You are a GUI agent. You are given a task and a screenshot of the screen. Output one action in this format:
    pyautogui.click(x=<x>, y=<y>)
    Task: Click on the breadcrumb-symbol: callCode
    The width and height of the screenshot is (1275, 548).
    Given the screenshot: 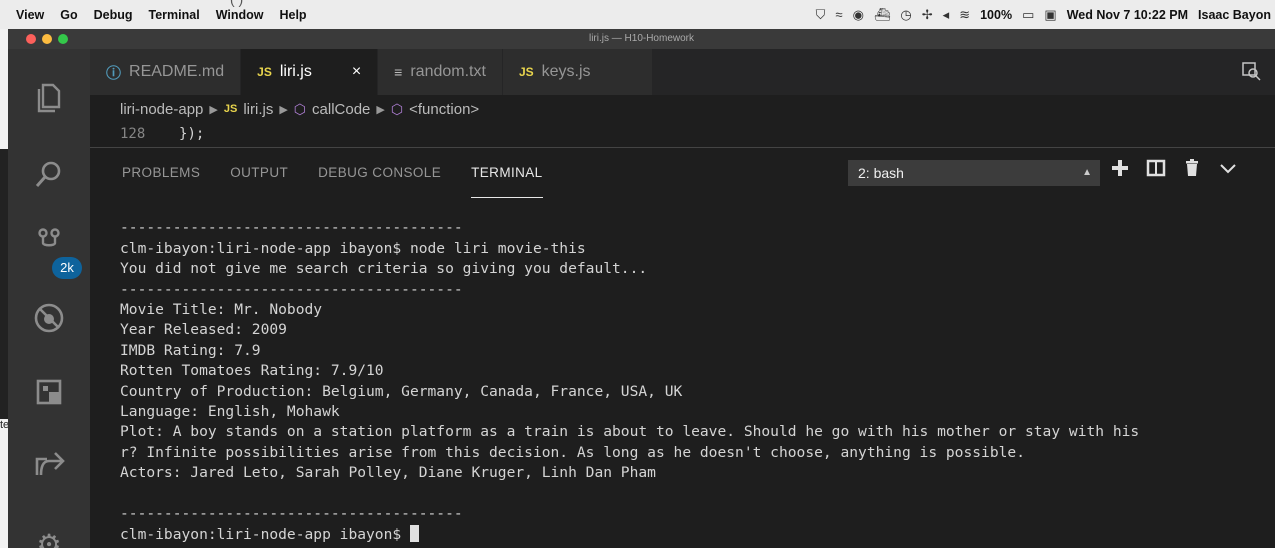 What is the action you would take?
    pyautogui.click(x=341, y=109)
    